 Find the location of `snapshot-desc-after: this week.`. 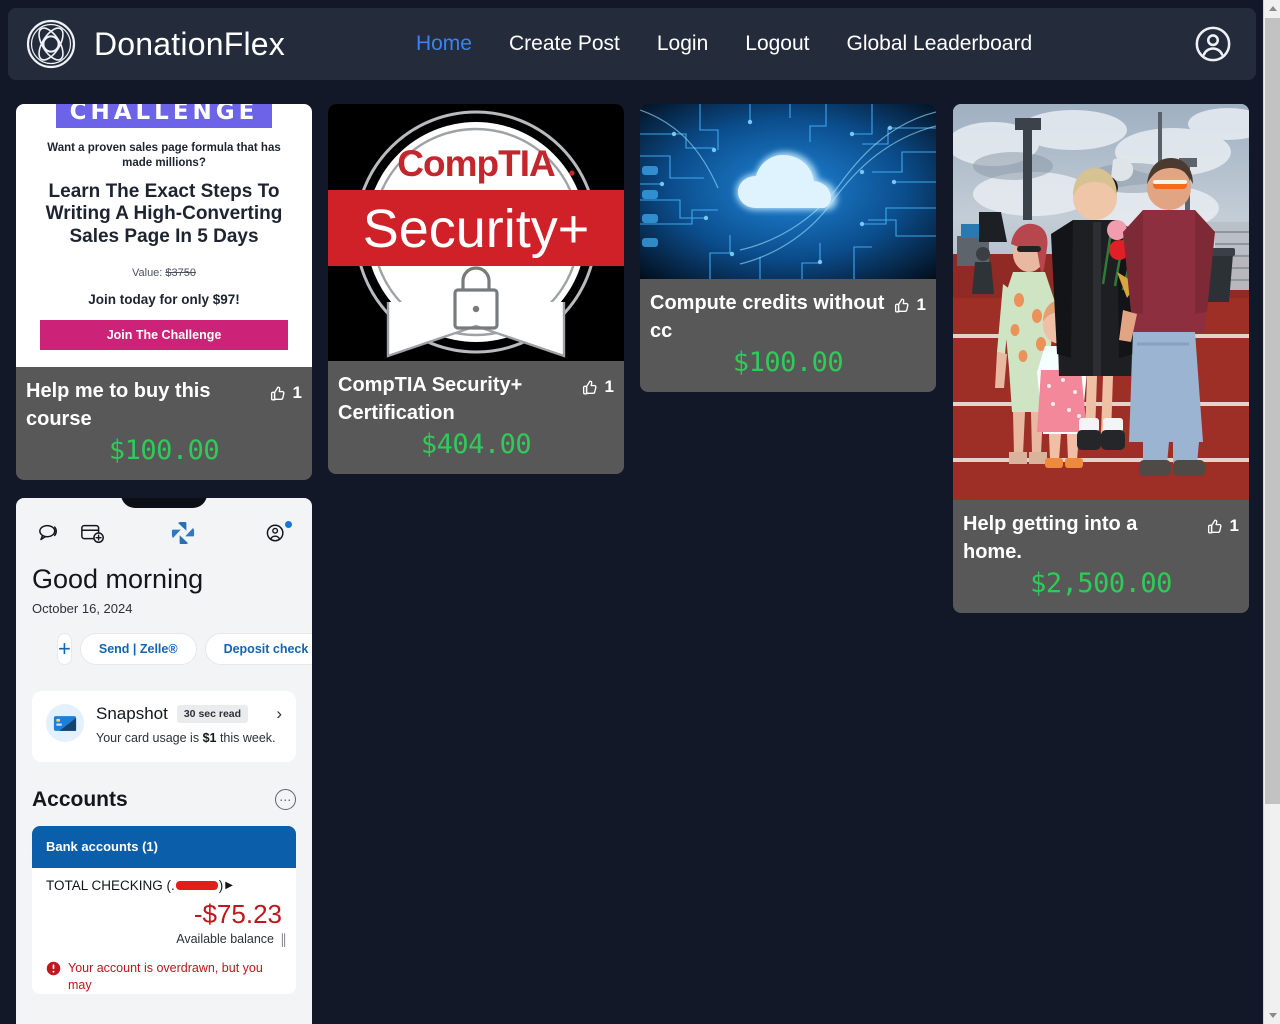

snapshot-desc-after: this week. is located at coordinates (246, 738).